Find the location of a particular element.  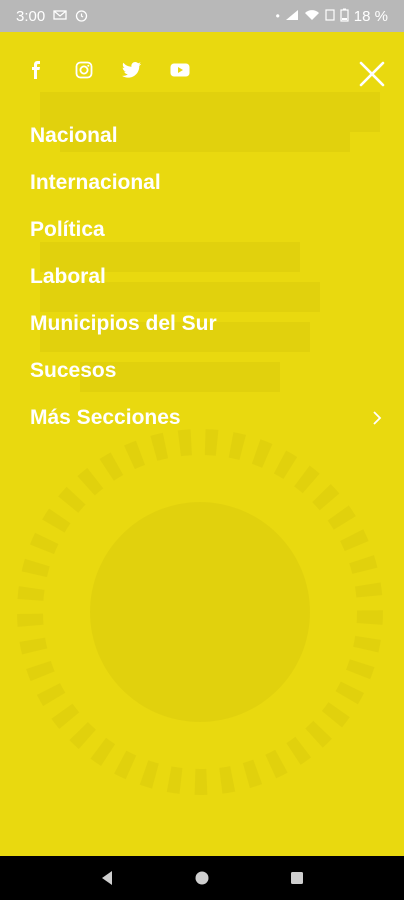

back-icon is located at coordinates (107, 878).